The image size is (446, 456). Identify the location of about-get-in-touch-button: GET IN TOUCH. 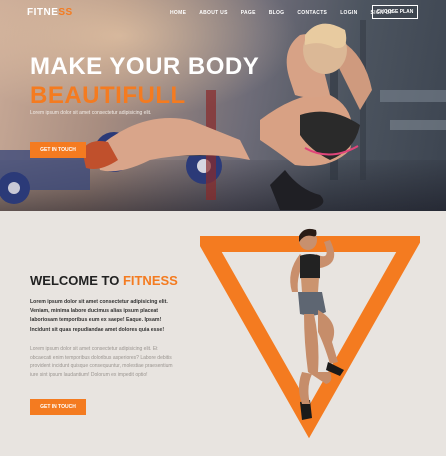
(58, 407).